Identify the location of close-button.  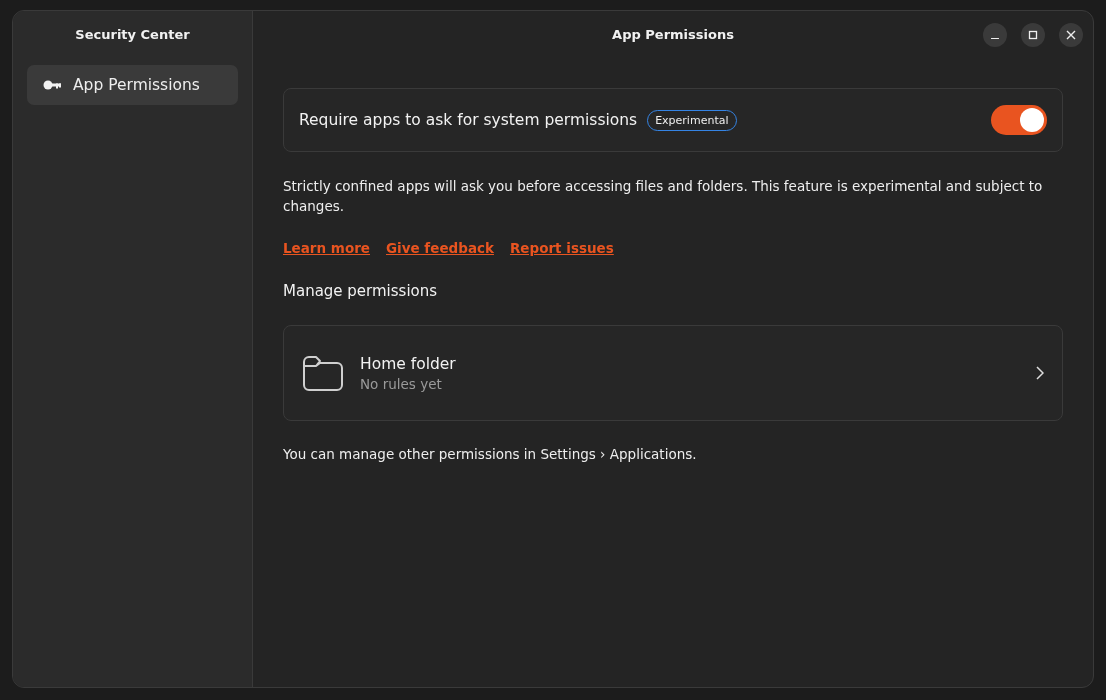
(1071, 35).